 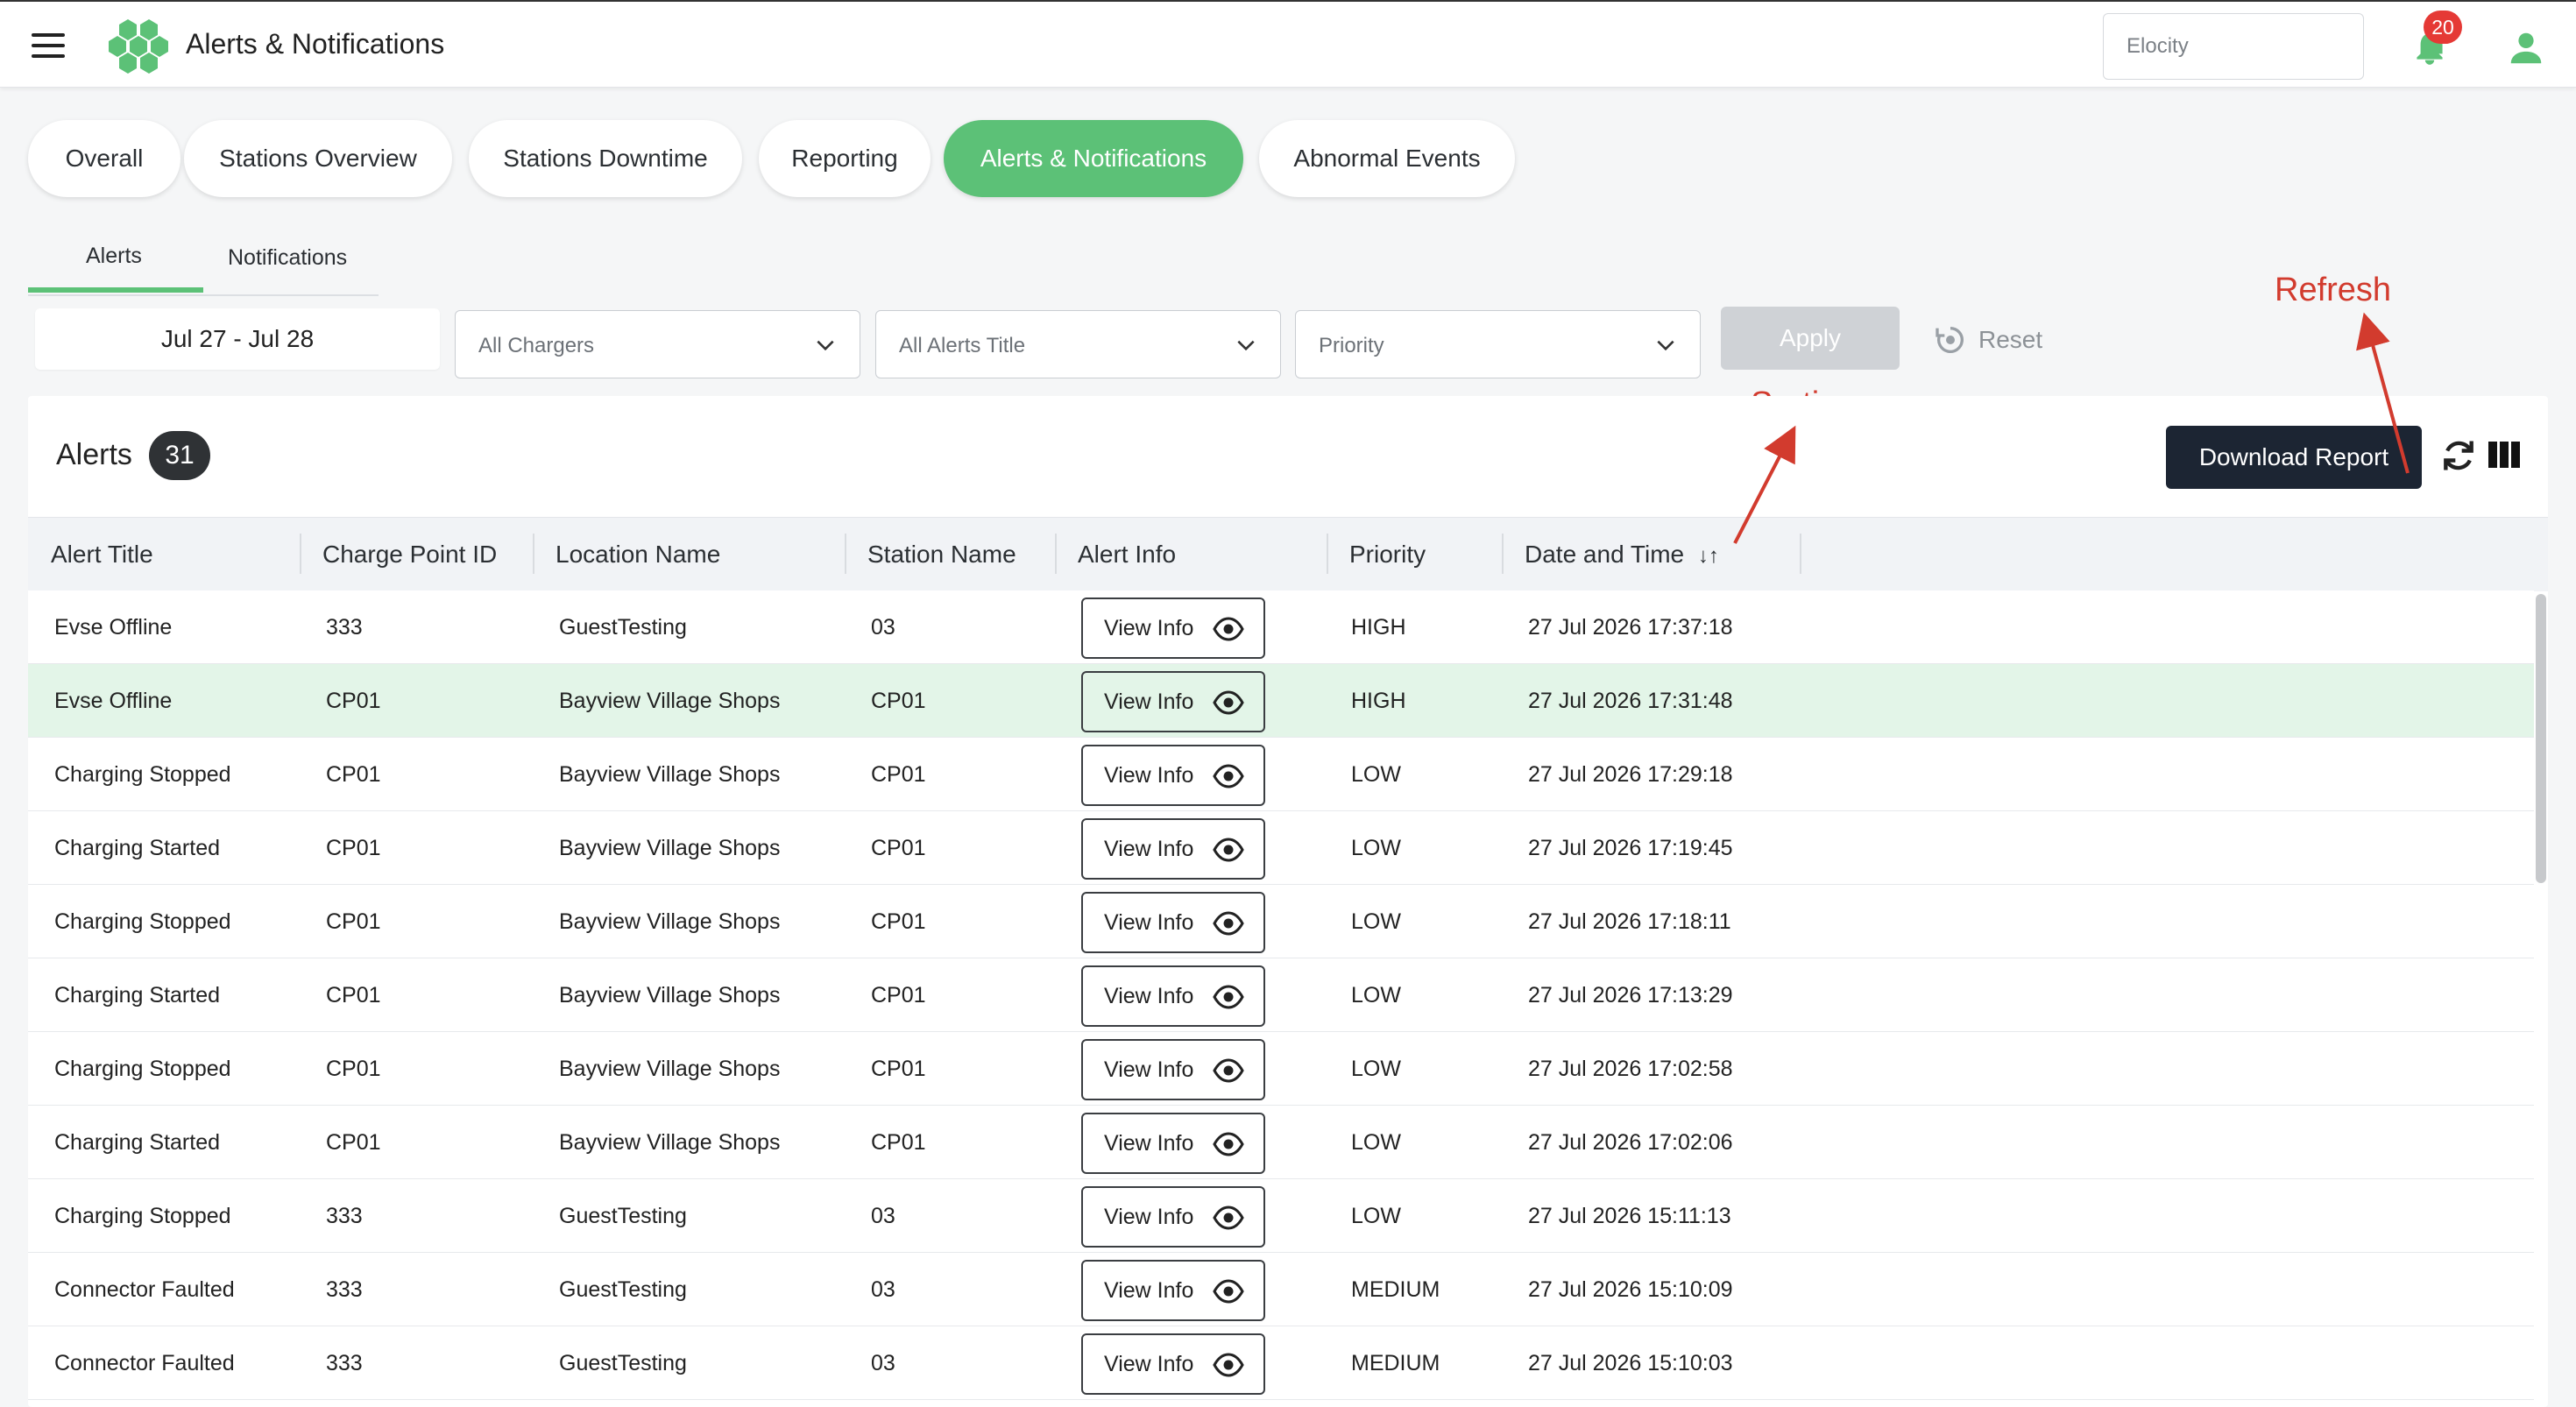 I want to click on column-header-date-time: Date and Time ↓↑, so click(x=1622, y=555).